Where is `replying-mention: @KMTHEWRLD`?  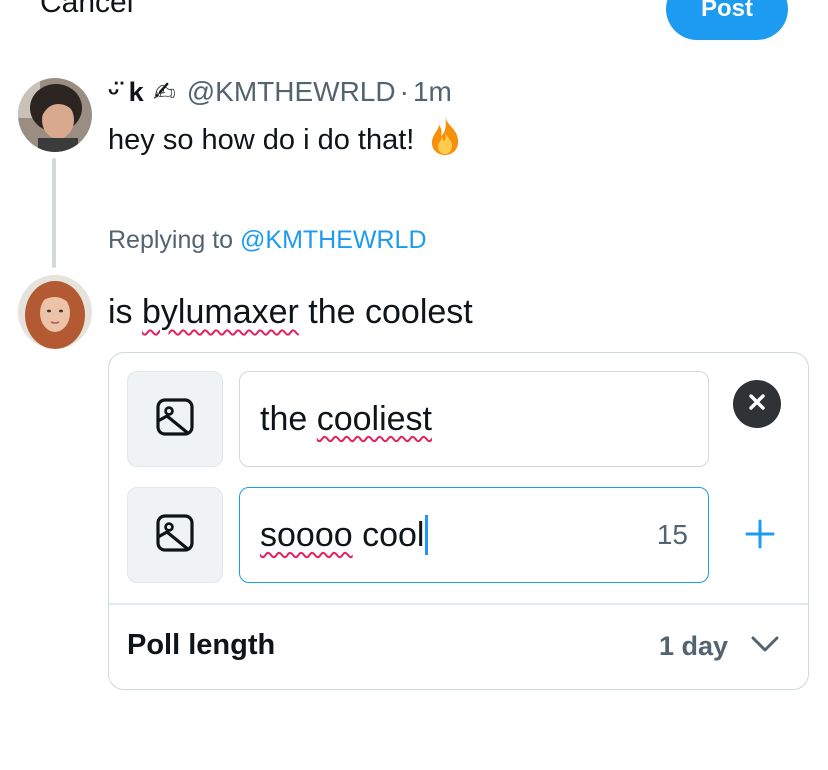 replying-mention: @KMTHEWRLD is located at coordinates (333, 240).